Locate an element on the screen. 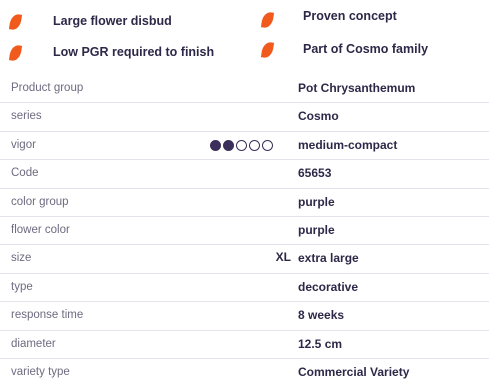 This screenshot has height=387, width=489. feature-text: Large flower disbud is located at coordinates (112, 21).